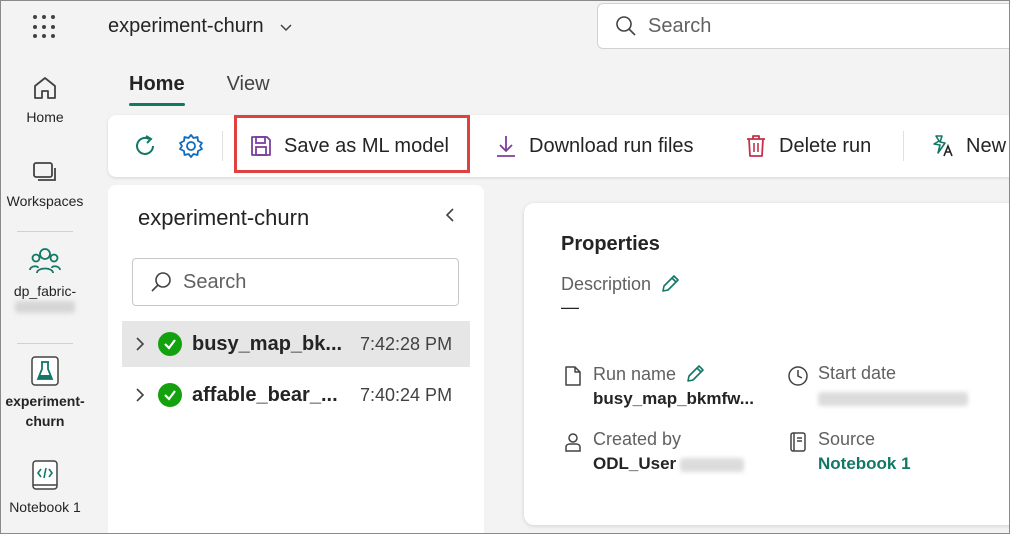 The height and width of the screenshot is (534, 1010). I want to click on tab-view: View, so click(248, 88).